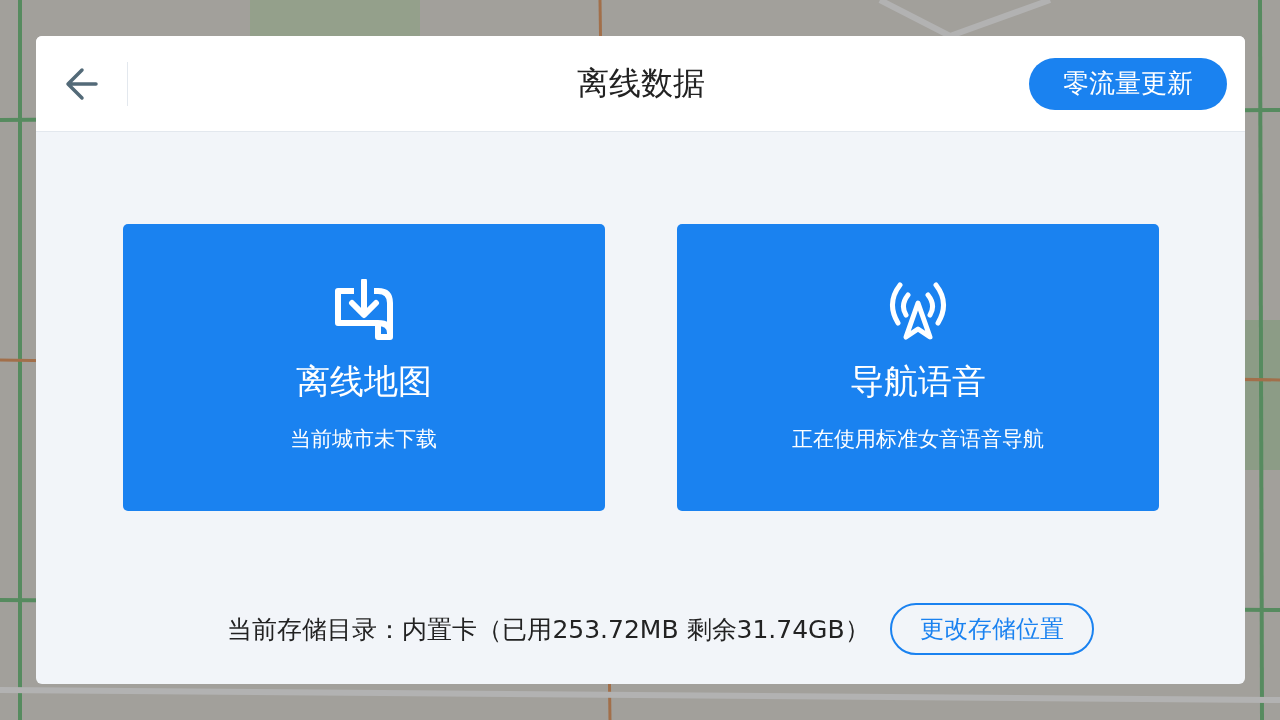  Describe the element at coordinates (991, 629) in the screenshot. I see `change-storage-button: 更改存储位置` at that location.